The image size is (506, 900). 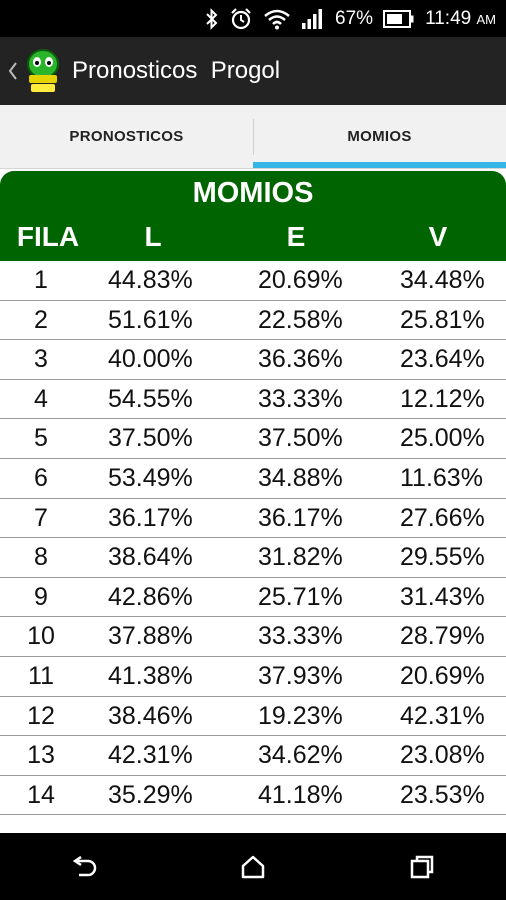 I want to click on cell-l: 42.31%, so click(x=150, y=755).